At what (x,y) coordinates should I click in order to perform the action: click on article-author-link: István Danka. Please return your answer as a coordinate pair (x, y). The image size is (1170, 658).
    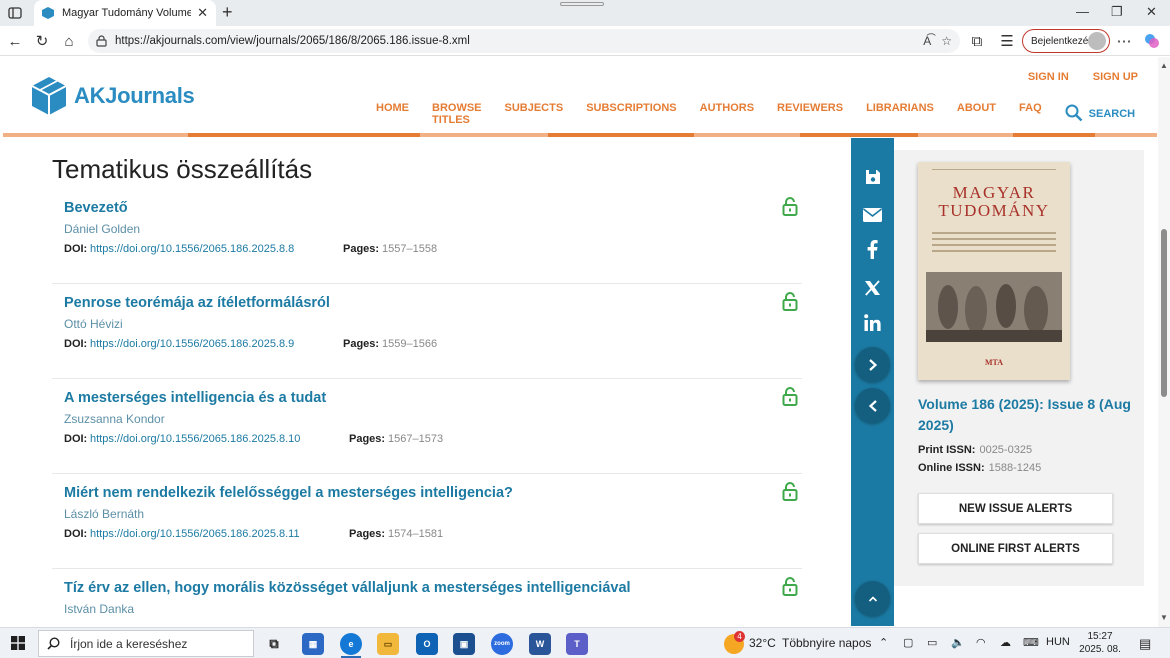
    Looking at the image, I should click on (99, 609).